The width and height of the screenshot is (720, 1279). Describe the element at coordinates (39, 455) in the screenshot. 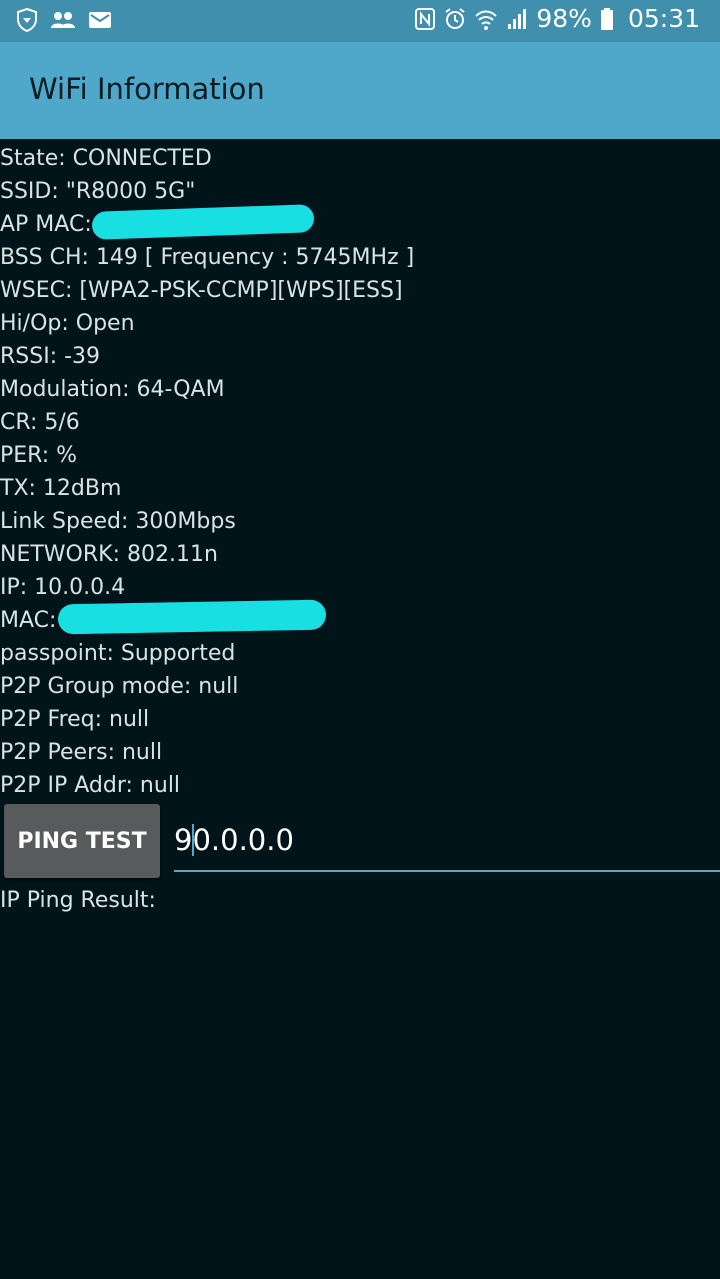

I see `info-per: PER: %` at that location.